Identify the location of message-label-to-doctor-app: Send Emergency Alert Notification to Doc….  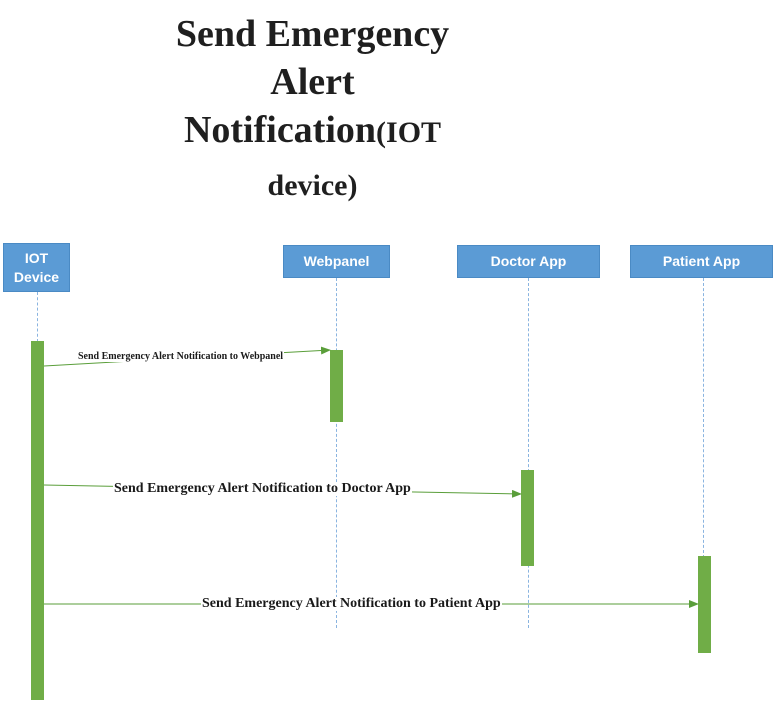
(262, 488).